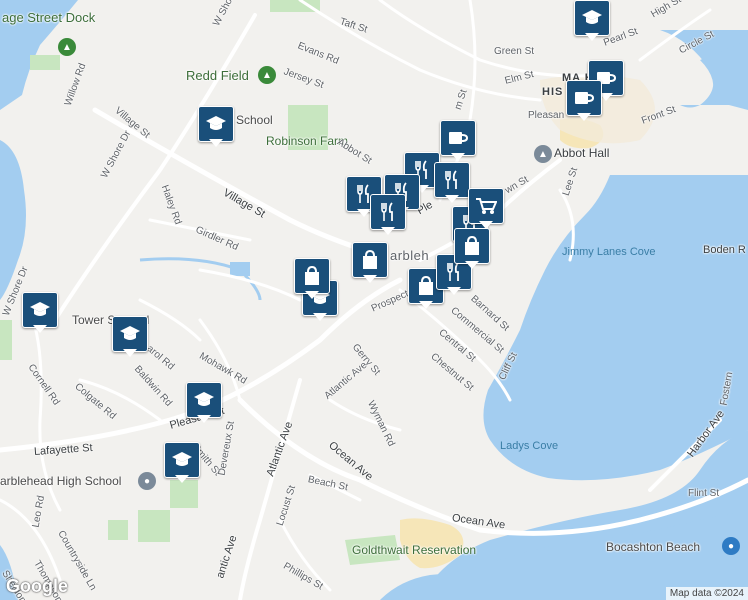 This screenshot has height=600, width=748. I want to click on map-attribution: Map data ©2024, so click(706, 593).